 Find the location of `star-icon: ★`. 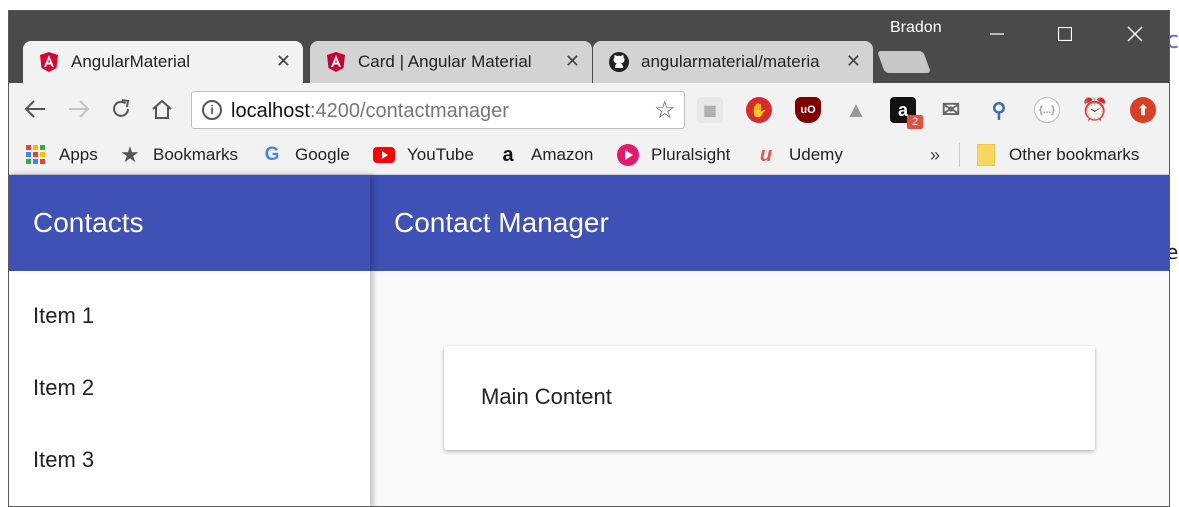

star-icon: ★ is located at coordinates (130, 154).